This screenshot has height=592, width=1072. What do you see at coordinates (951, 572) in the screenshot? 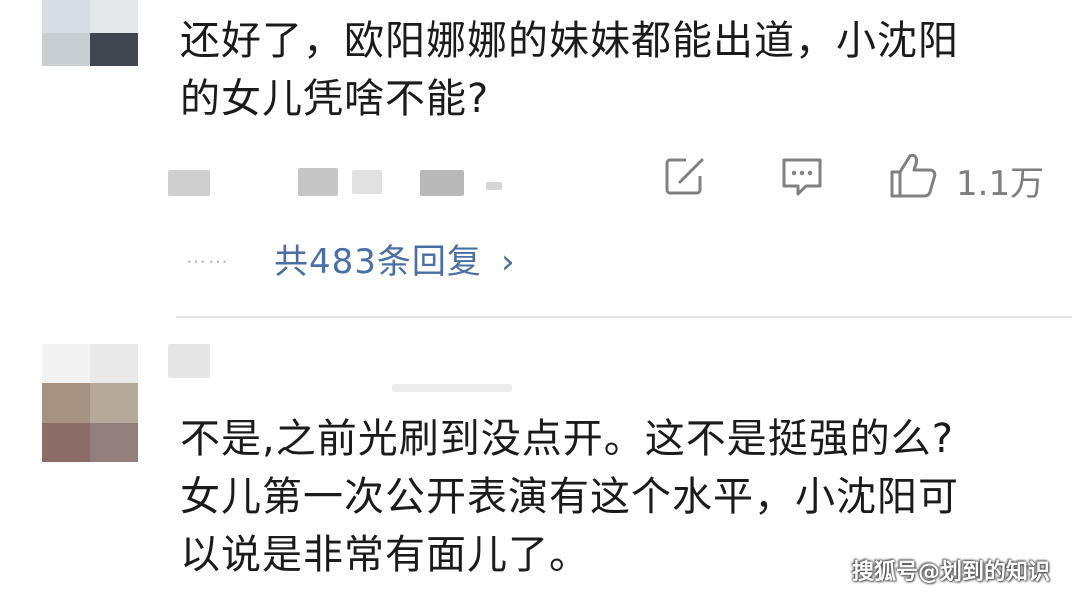
I see `watermark: 搜狐号@划到的知识` at bounding box center [951, 572].